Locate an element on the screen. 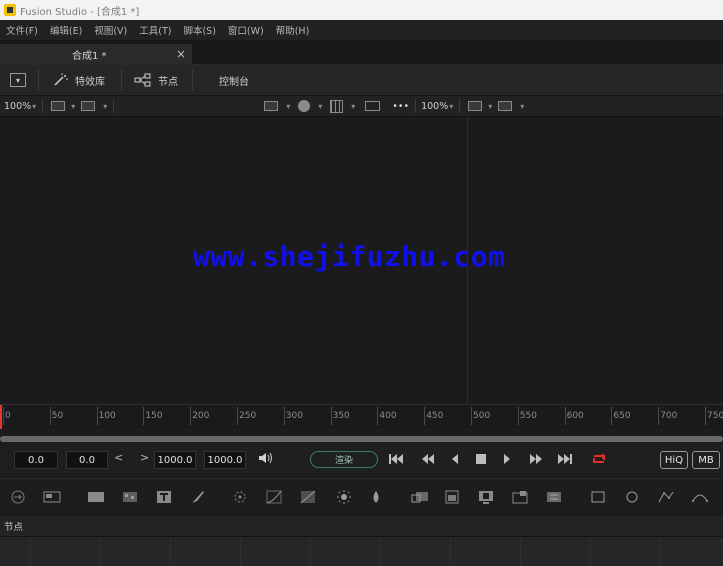 This screenshot has height=566, width=723. render-end-field: 1000.0 is located at coordinates (175, 460).